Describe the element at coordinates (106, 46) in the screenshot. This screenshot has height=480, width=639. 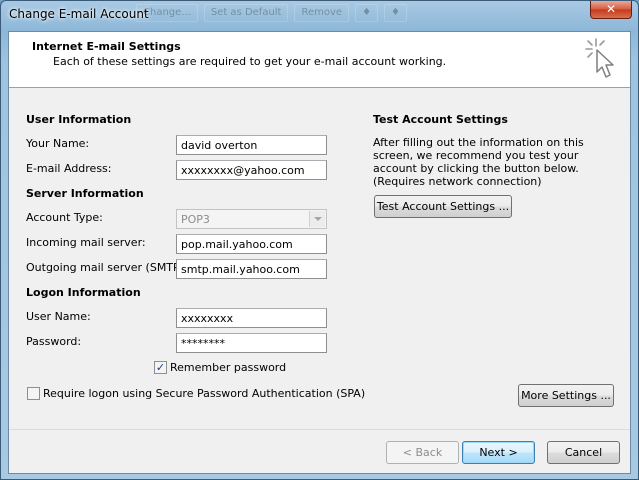
I see `header-title: Internet E-mail Settings` at that location.